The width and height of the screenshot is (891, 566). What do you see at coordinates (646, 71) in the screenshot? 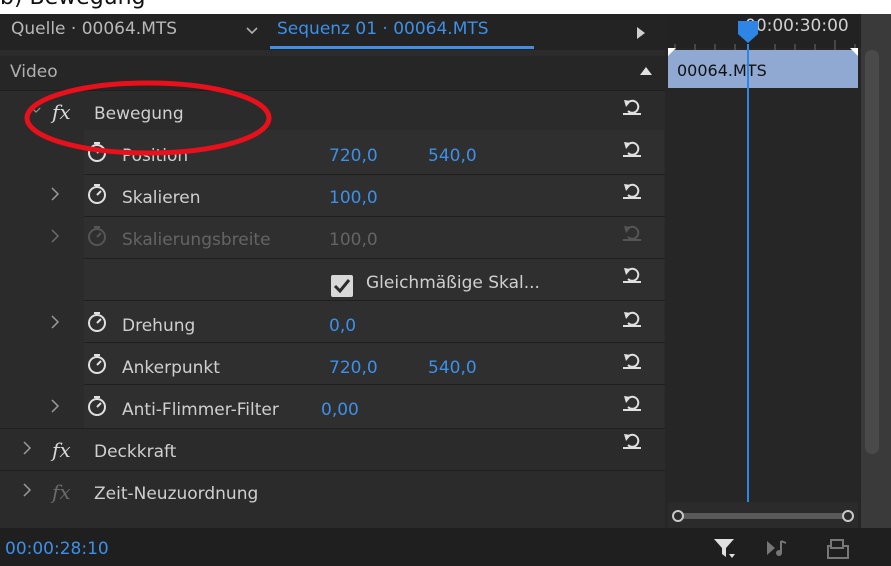
I see `collapse-triangle-icon` at bounding box center [646, 71].